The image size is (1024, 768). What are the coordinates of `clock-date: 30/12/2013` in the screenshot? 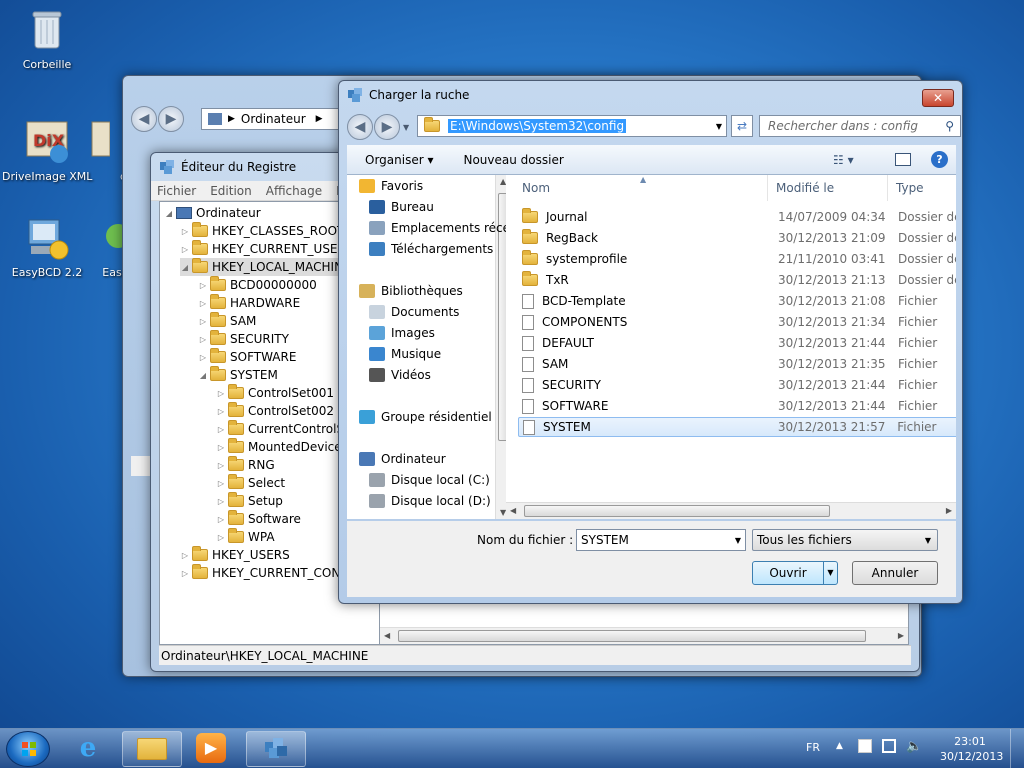 It's located at (971, 756).